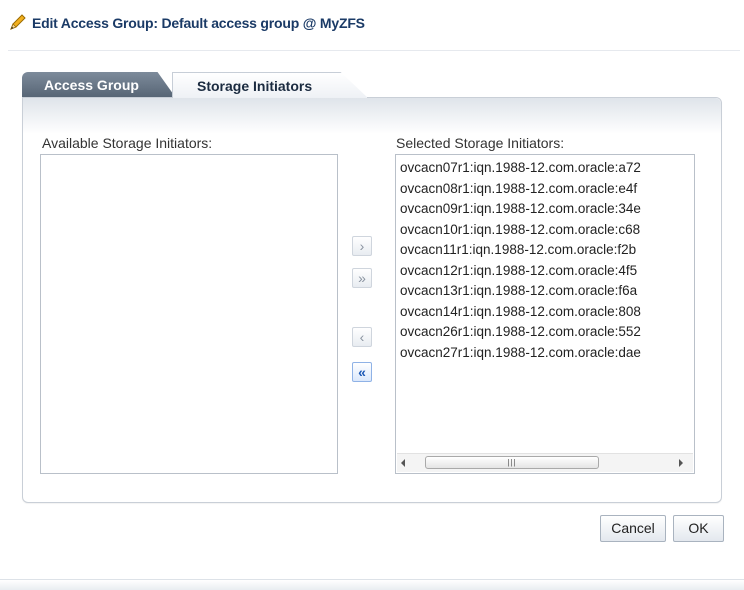 The height and width of the screenshot is (590, 744). What do you see at coordinates (547, 209) in the screenshot?
I see `list-item: ovcacn09r1:iqn.1988-12.com.oracle:34e` at bounding box center [547, 209].